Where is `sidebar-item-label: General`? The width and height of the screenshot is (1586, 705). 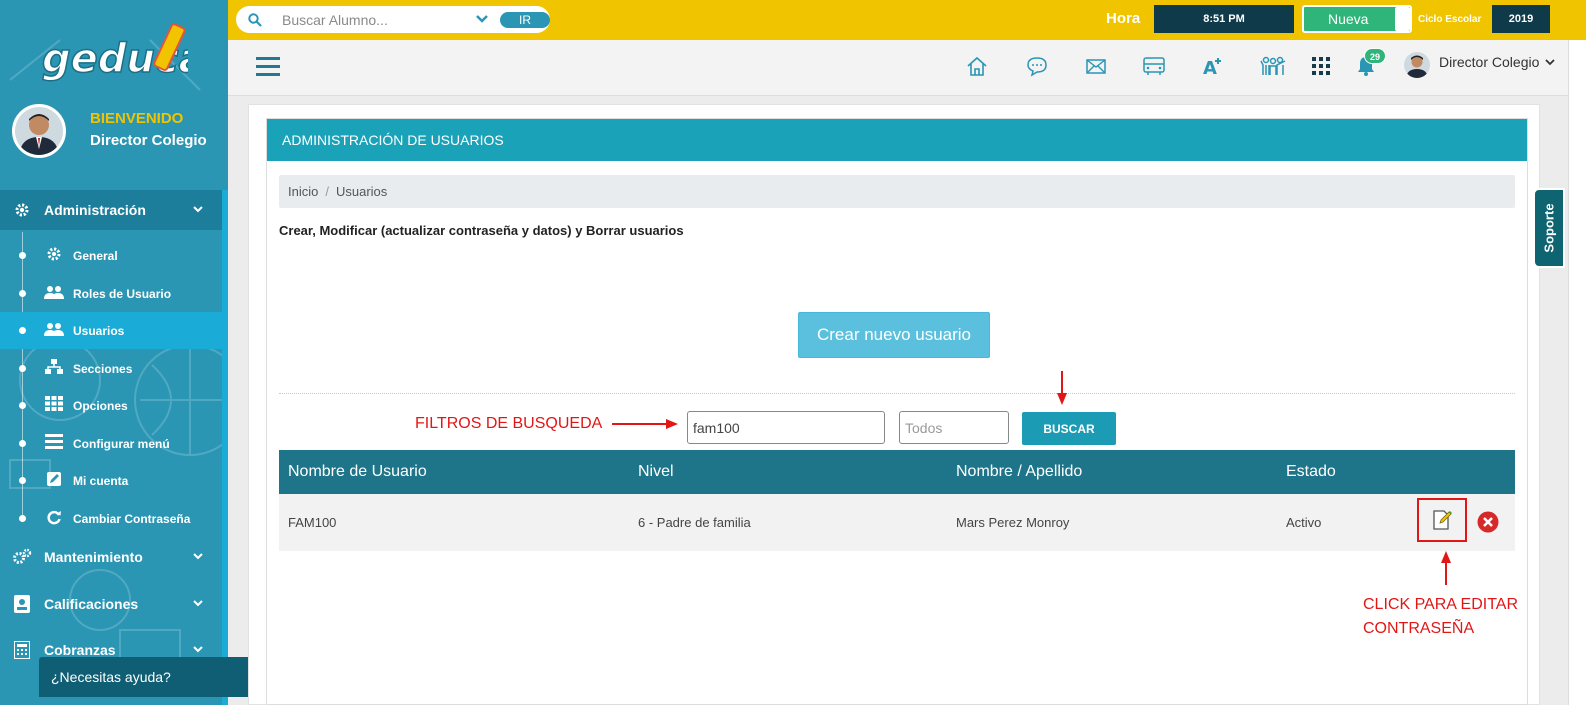
sidebar-item-label: General is located at coordinates (95, 256).